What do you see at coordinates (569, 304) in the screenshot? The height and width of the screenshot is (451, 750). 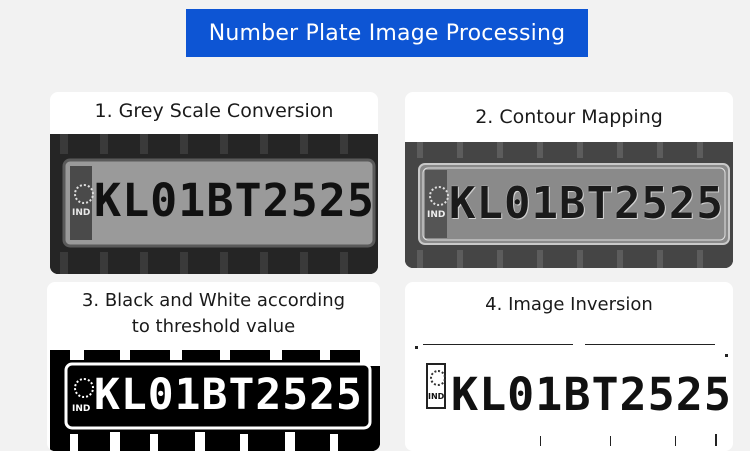 I see `panel-title: 4. Image Inversion` at bounding box center [569, 304].